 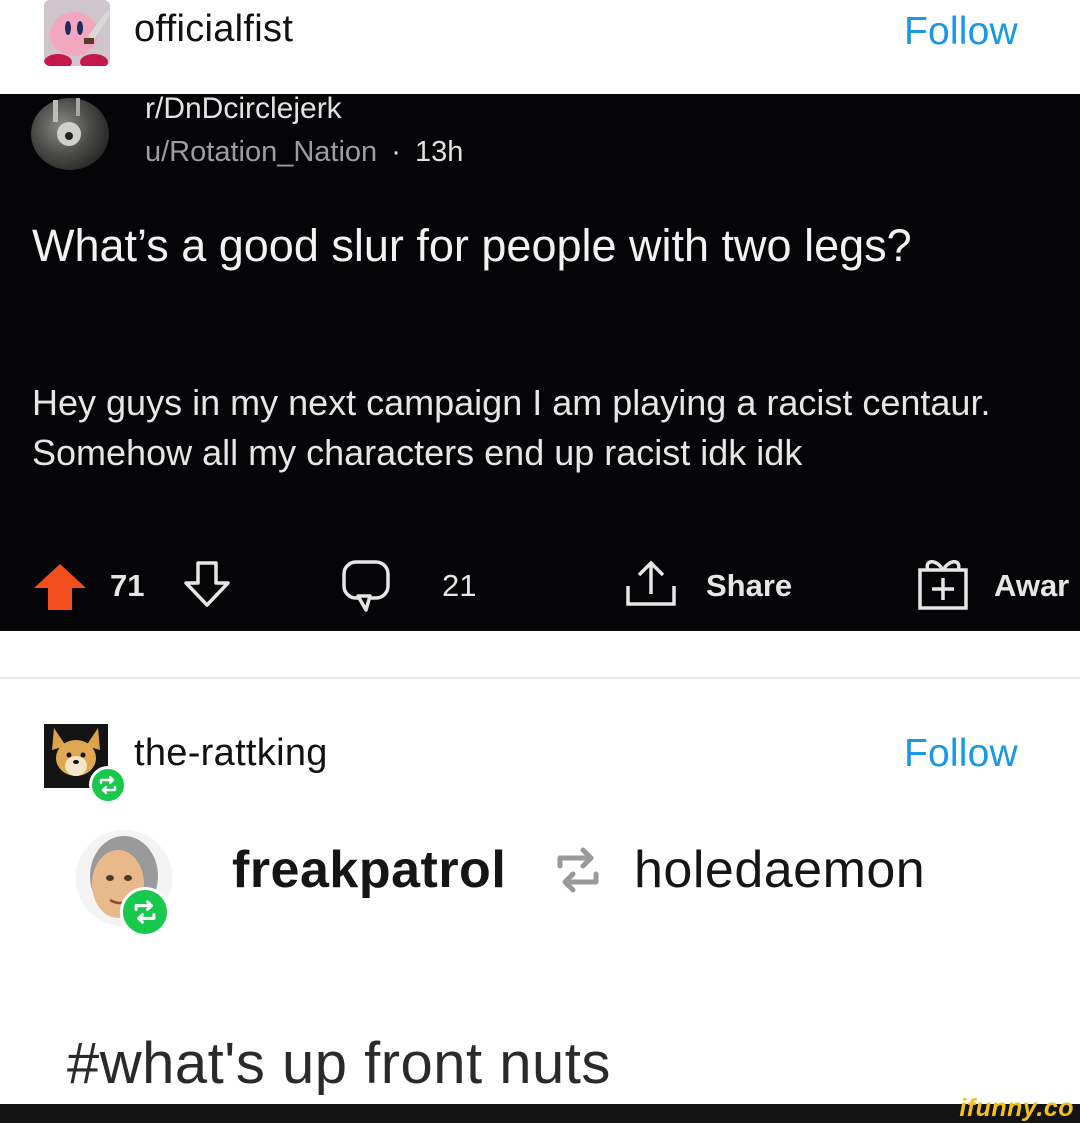 What do you see at coordinates (540, 678) in the screenshot?
I see `post-divider` at bounding box center [540, 678].